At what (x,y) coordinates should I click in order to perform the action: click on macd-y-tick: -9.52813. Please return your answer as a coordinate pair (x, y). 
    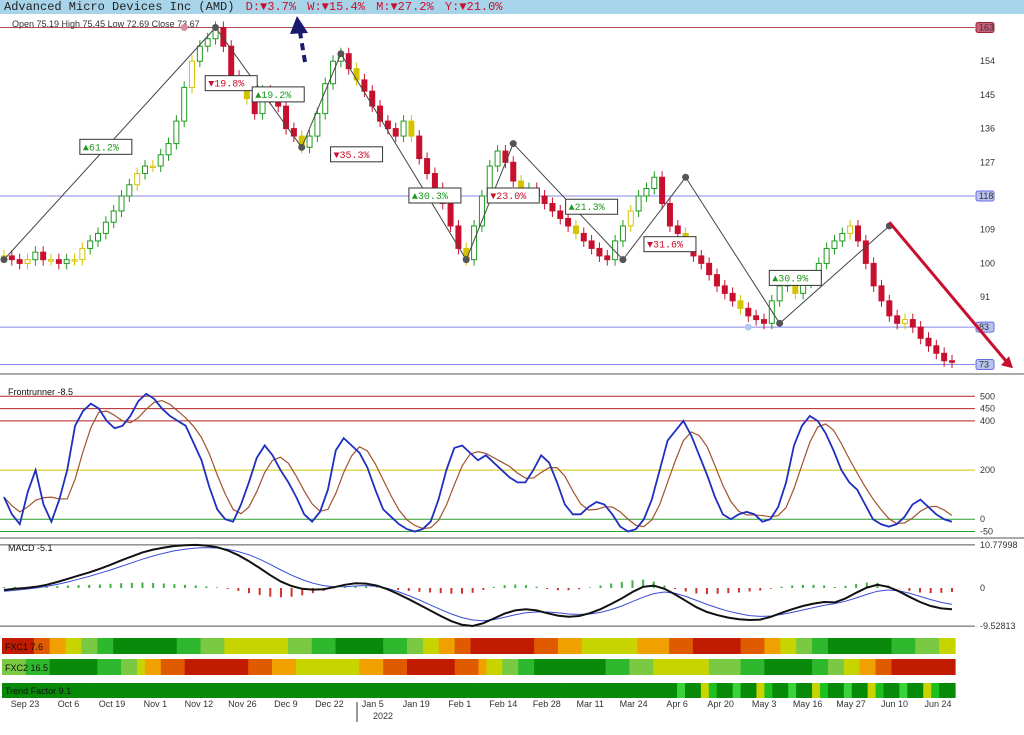
    Looking at the image, I should click on (998, 626).